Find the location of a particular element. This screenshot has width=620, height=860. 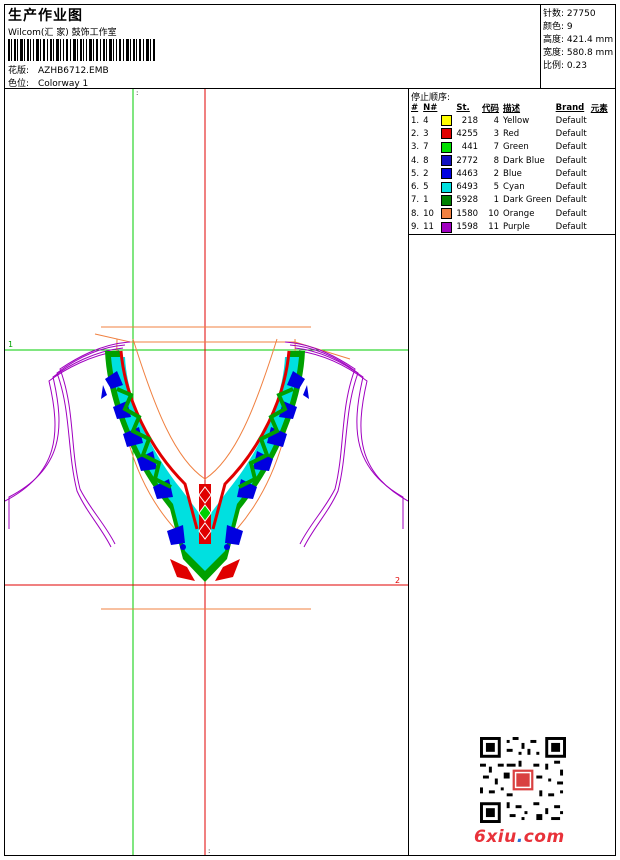

cell-needle: 8 is located at coordinates (426, 160).